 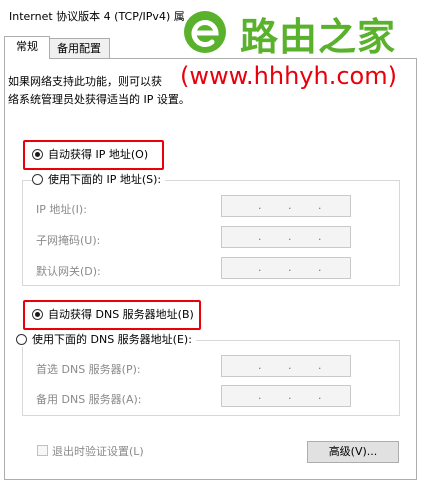 I want to click on tab-general: 常规, so click(x=27, y=47).